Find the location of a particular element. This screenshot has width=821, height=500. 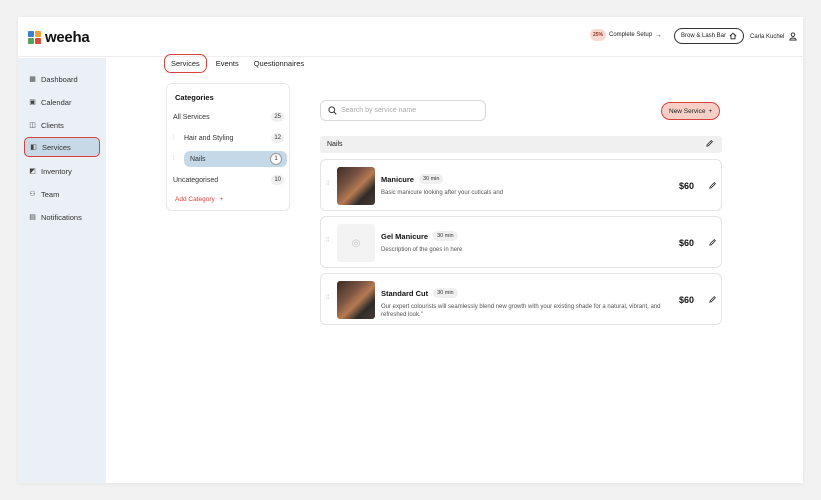

user-name: Carla Kuchel is located at coordinates (767, 36).